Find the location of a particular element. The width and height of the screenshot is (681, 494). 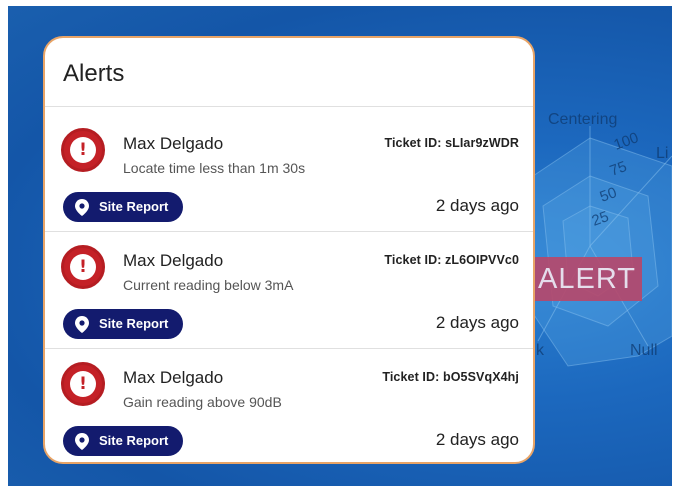

ticket-id: Ticket ID: sLIar9zWDR is located at coordinates (451, 143).